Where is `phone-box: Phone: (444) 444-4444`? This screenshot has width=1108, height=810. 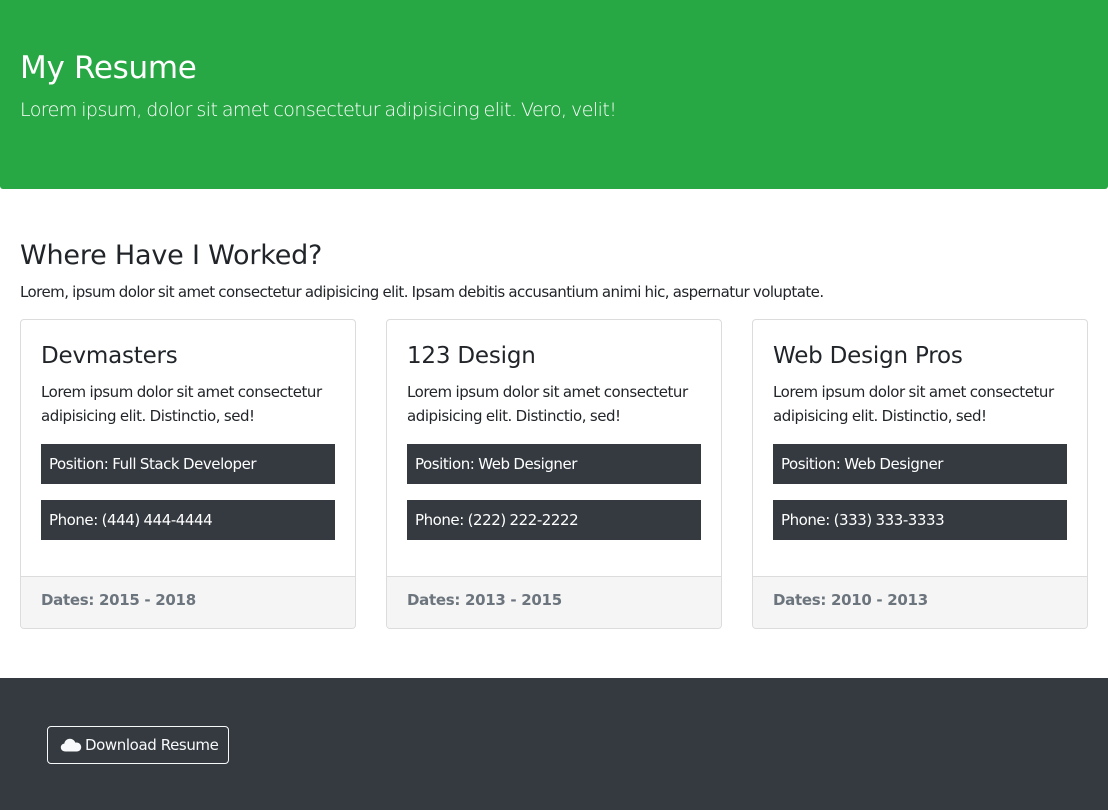 phone-box: Phone: (444) 444-4444 is located at coordinates (188, 520).